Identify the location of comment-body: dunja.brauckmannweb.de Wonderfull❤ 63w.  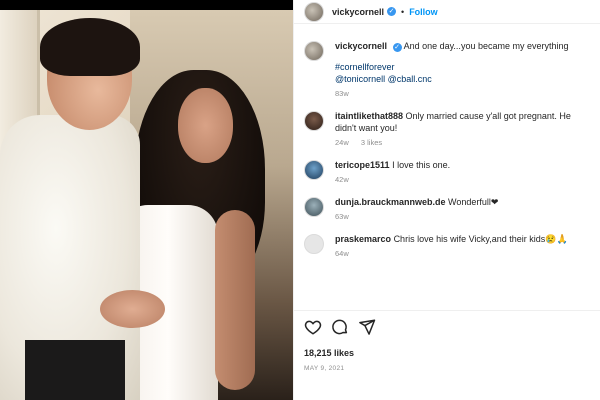
(416, 209).